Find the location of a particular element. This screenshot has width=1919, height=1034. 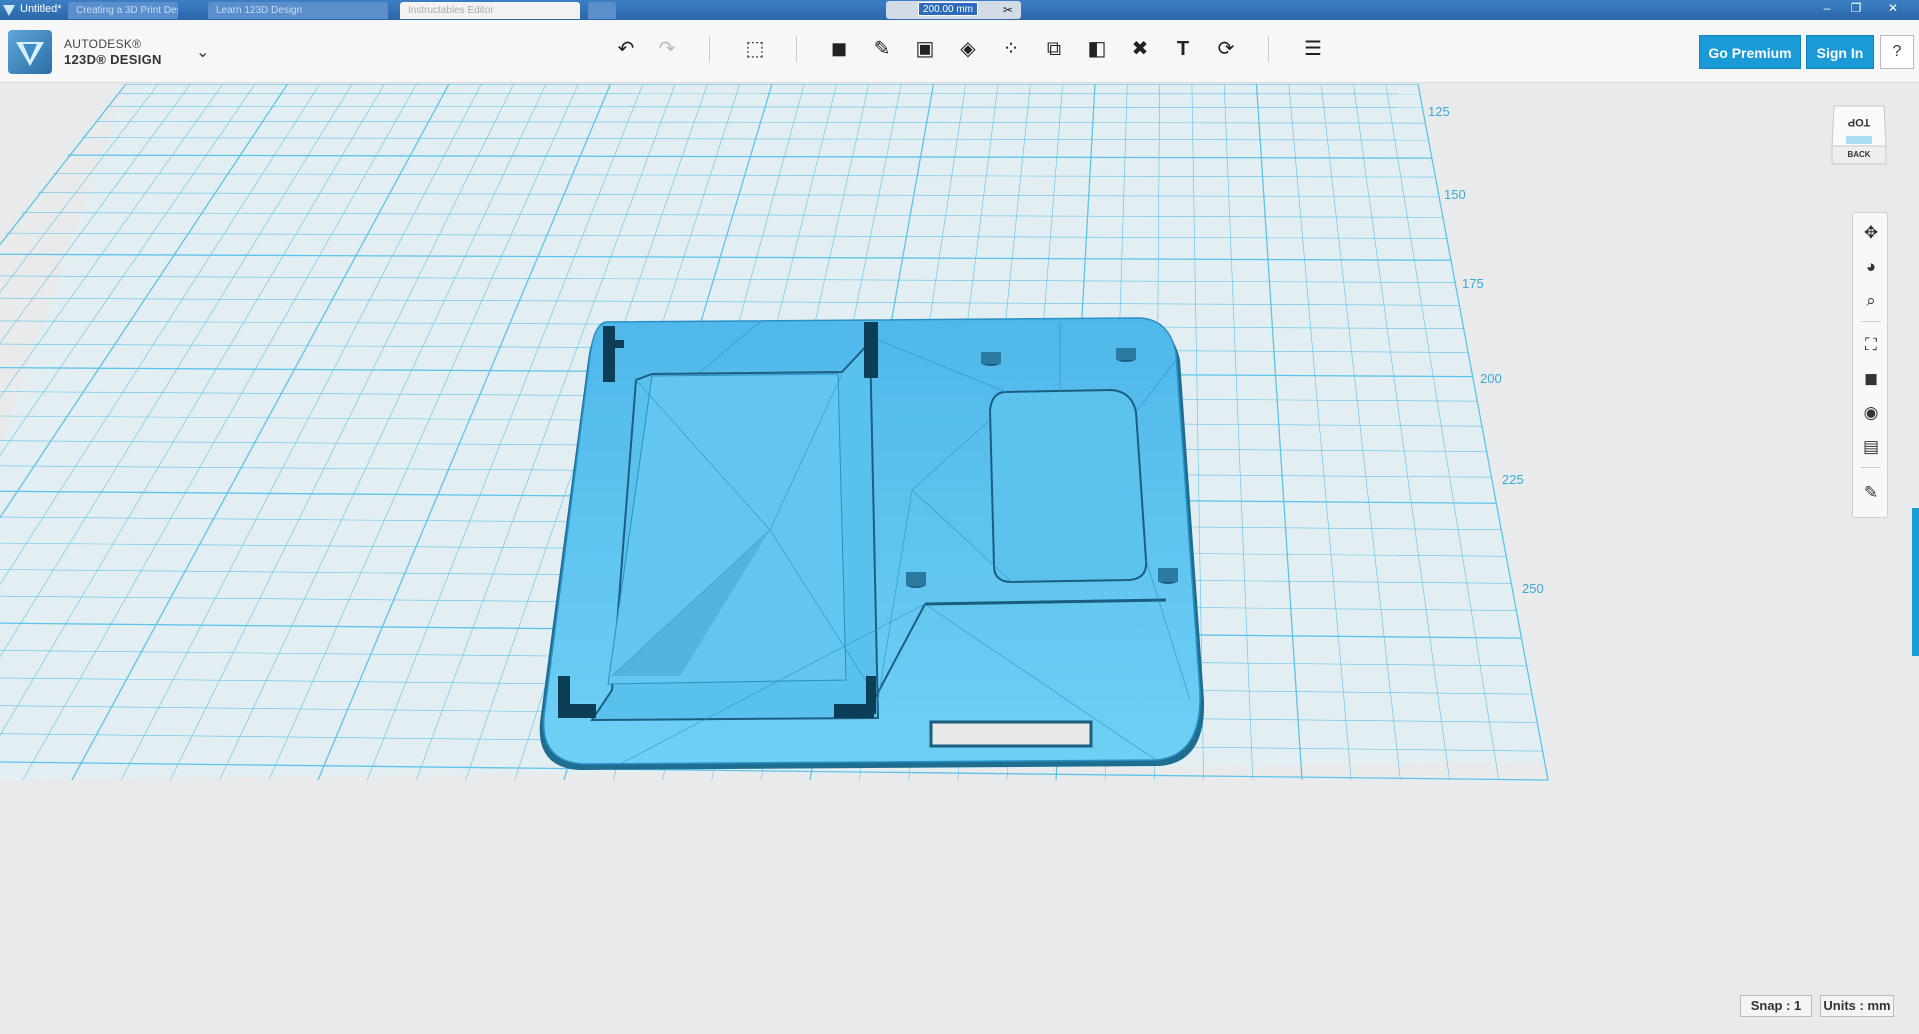

brand-autodesk: AUTODESK® is located at coordinates (103, 44).